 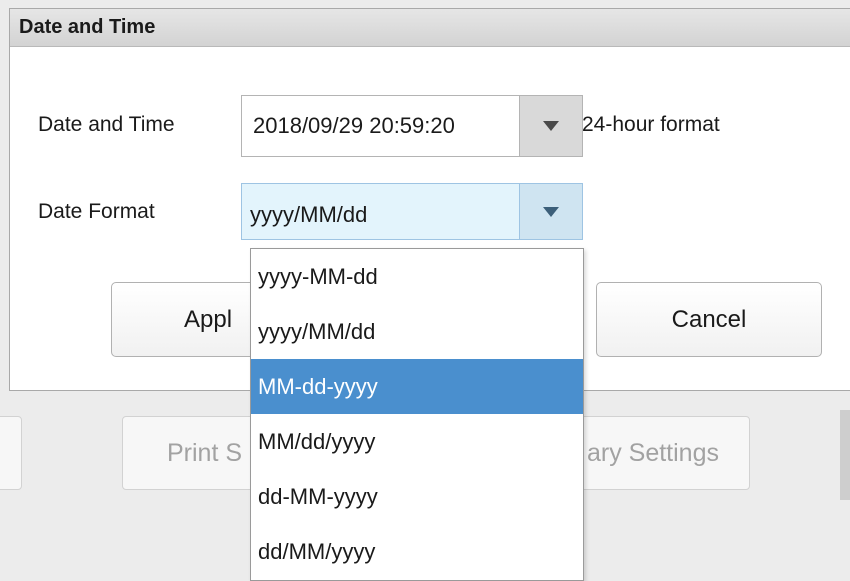 I want to click on dropdown-option-label: dd-MM-yyyy, so click(x=318, y=496).